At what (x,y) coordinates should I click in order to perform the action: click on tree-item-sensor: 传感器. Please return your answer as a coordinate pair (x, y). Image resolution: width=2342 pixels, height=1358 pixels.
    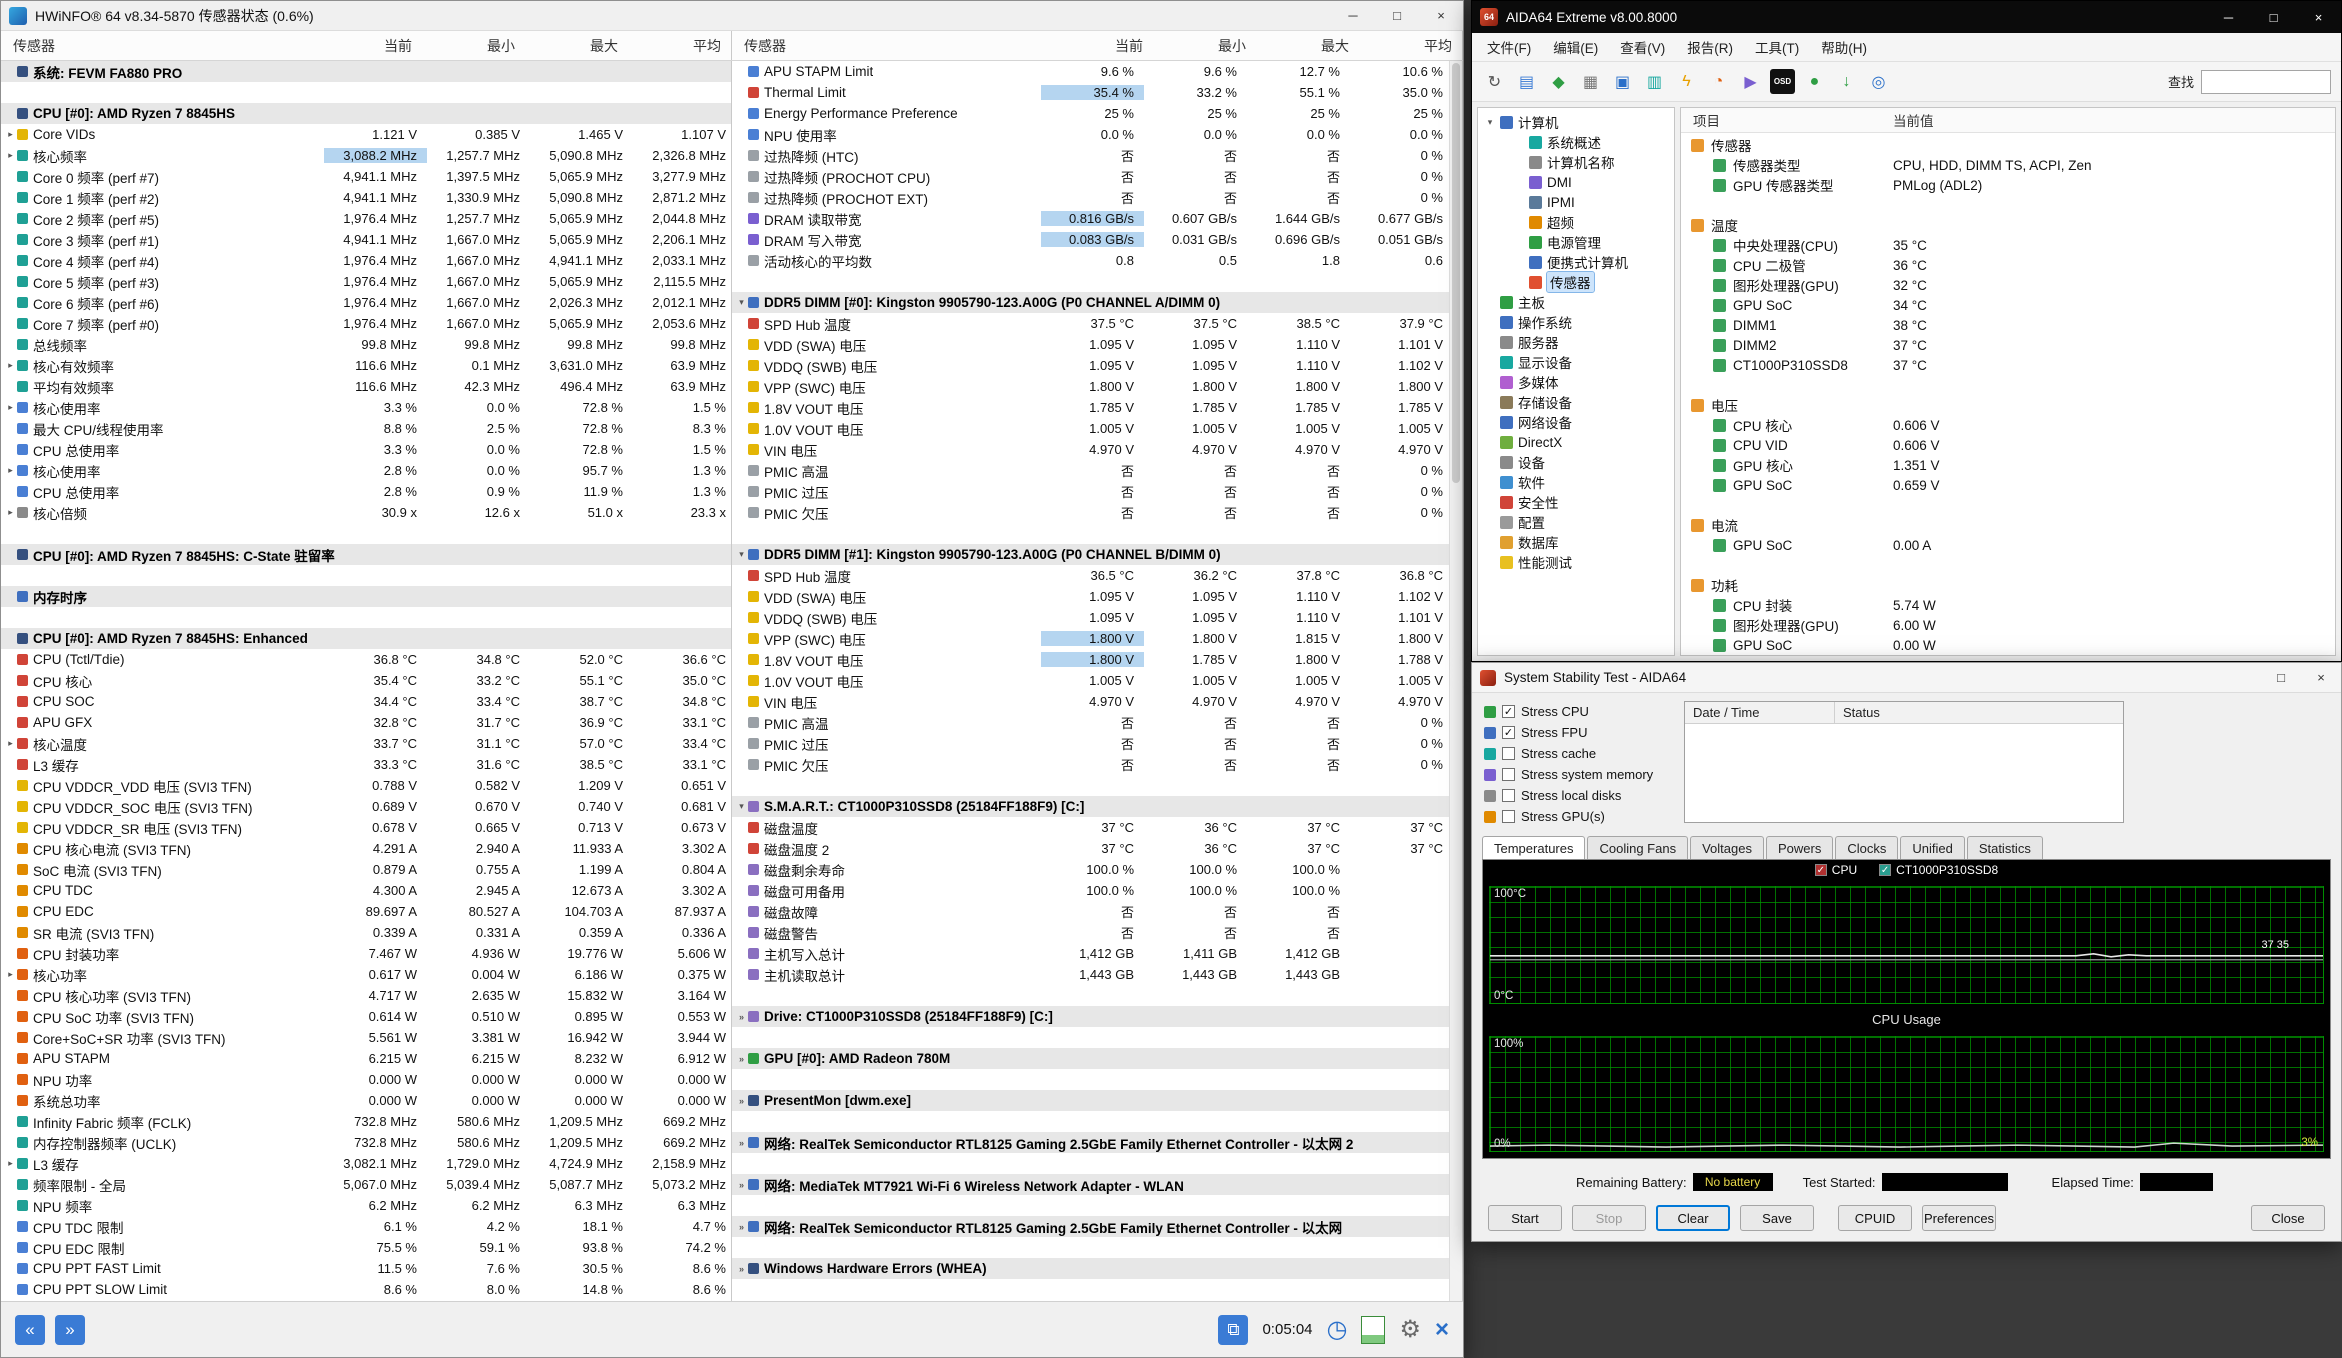
    Looking at the image, I should click on (1576, 282).